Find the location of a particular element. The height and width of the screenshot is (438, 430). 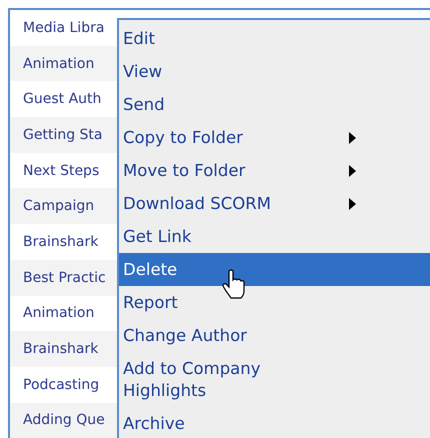

list-item: Podcasting is located at coordinates (61, 384).